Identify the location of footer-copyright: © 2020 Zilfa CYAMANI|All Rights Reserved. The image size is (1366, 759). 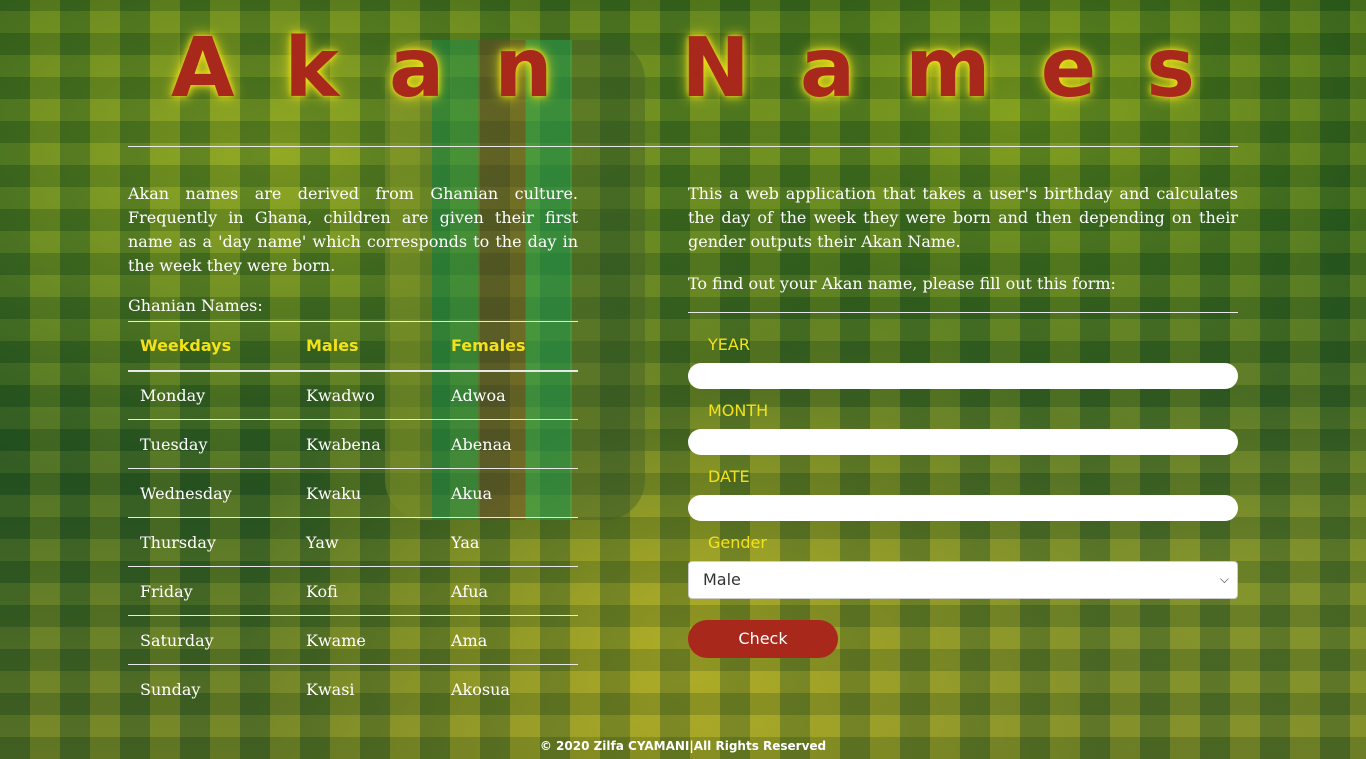
(683, 746).